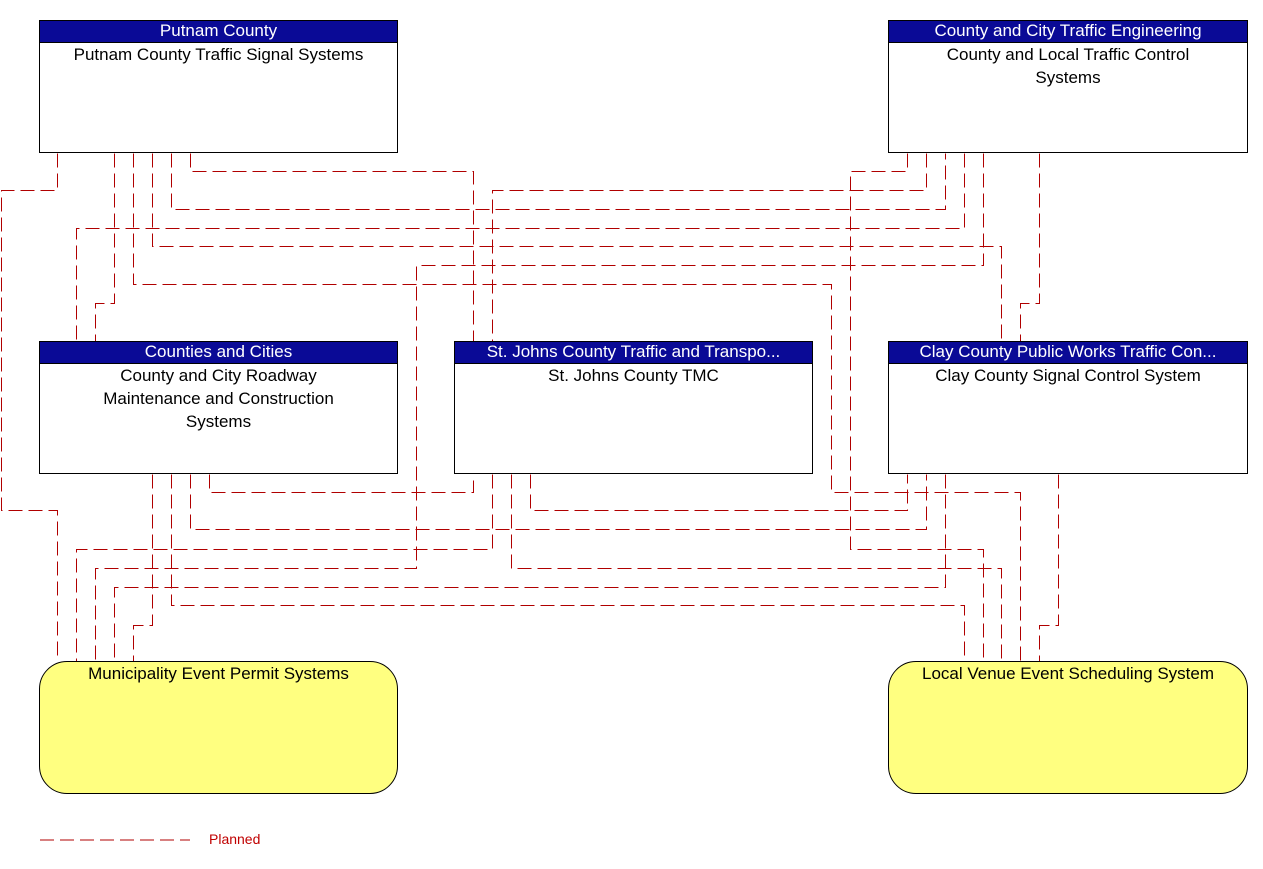  What do you see at coordinates (558, 502) in the screenshot?
I see `flow-line-counties-cities-to-clay` at bounding box center [558, 502].